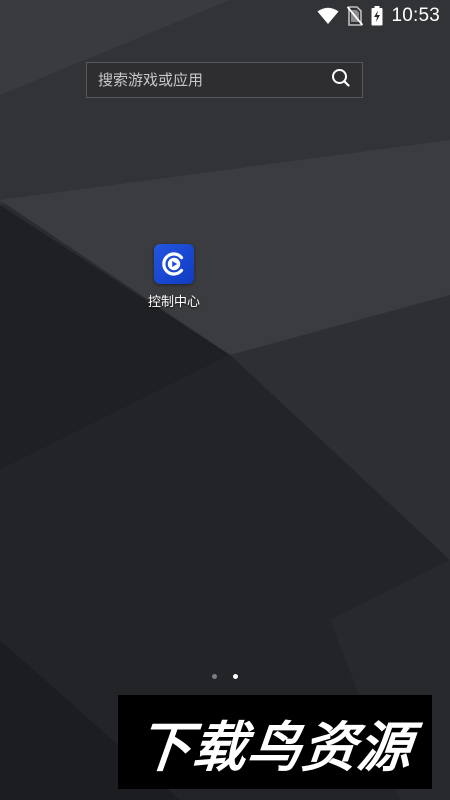 The height and width of the screenshot is (800, 450). What do you see at coordinates (355, 16) in the screenshot?
I see `no-sim-icon` at bounding box center [355, 16].